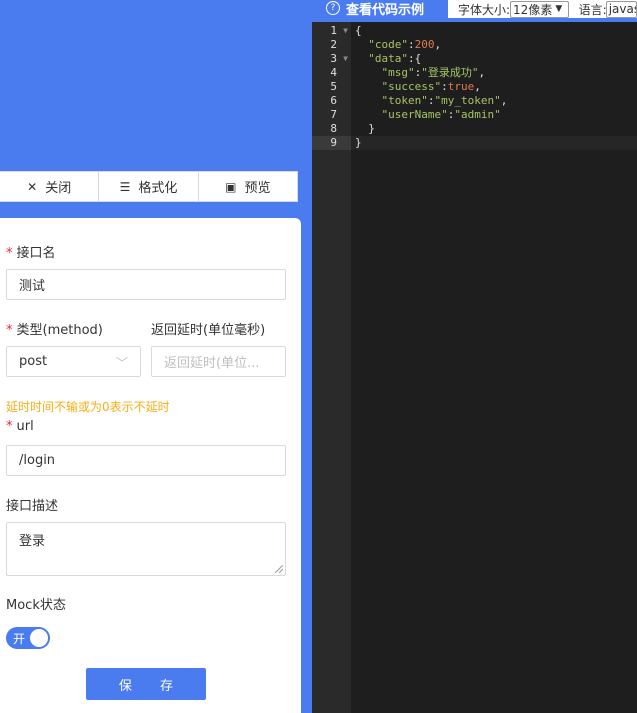  Describe the element at coordinates (444, 100) in the screenshot. I see `code-line: "token":"my_token",` at that location.